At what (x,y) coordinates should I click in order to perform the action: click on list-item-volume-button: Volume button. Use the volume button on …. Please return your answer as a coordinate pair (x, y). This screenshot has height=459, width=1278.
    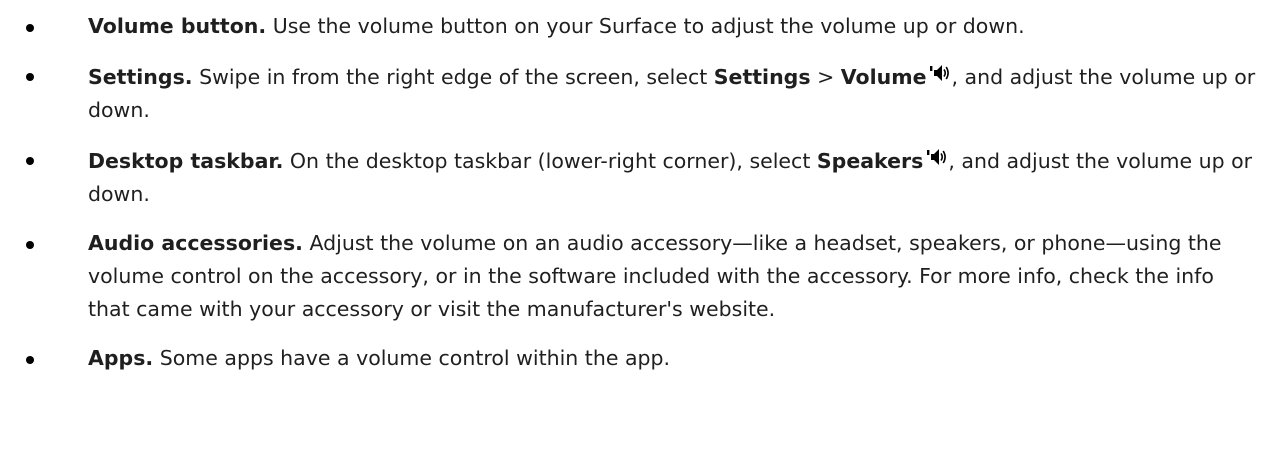
    Looking at the image, I should click on (639, 26).